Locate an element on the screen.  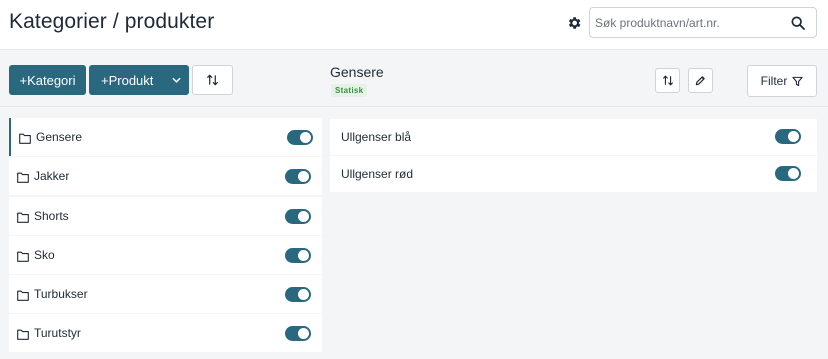
gear-icon is located at coordinates (574, 23).